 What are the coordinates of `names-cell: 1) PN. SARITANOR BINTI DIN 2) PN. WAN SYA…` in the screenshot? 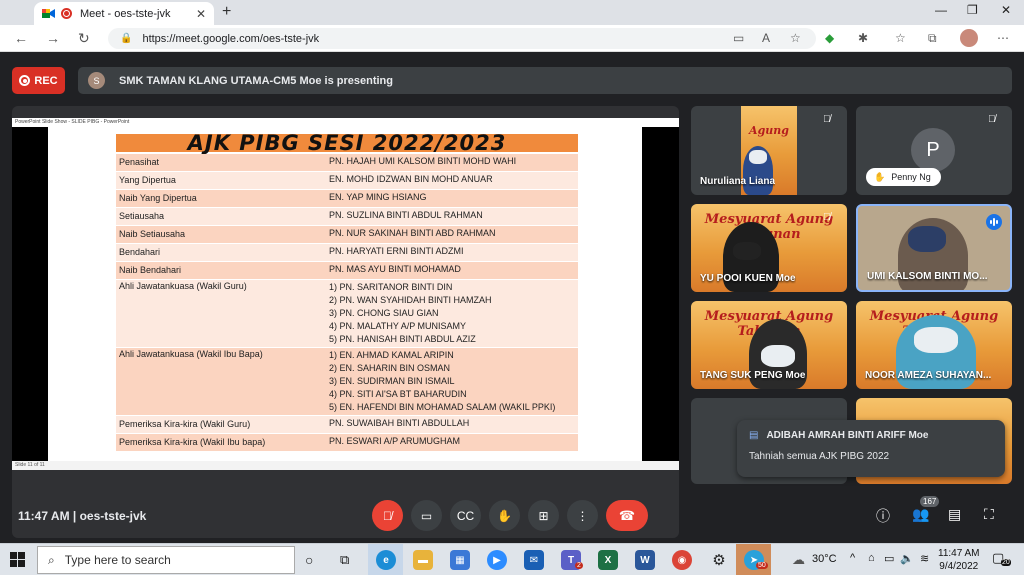 It's located at (452, 313).